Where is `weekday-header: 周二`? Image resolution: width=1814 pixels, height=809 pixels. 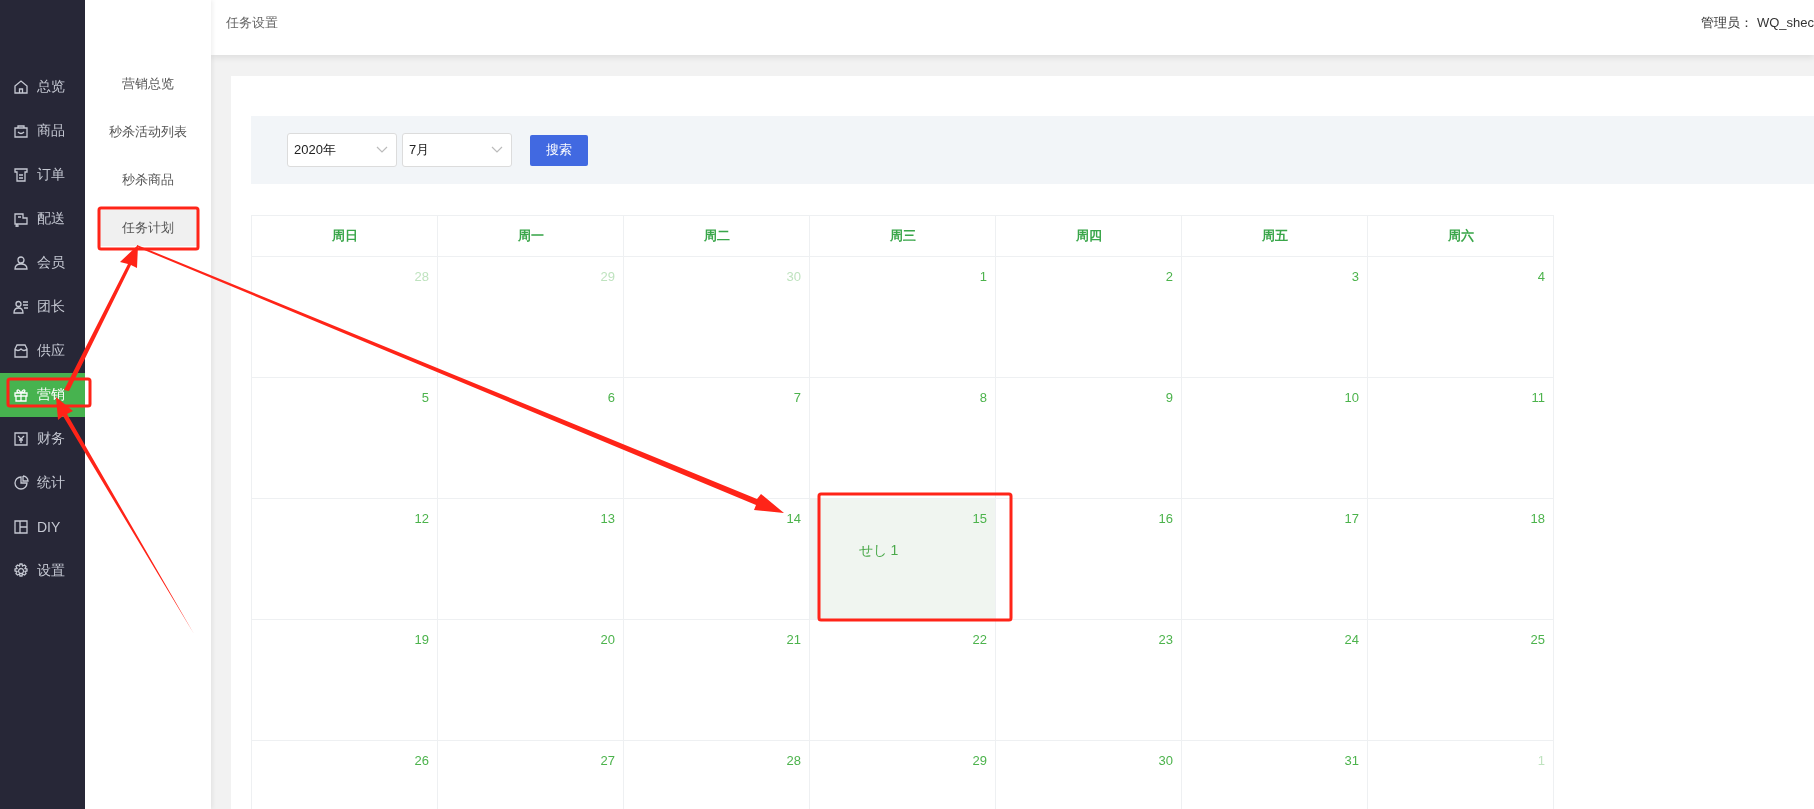
weekday-header: 周二 is located at coordinates (717, 236).